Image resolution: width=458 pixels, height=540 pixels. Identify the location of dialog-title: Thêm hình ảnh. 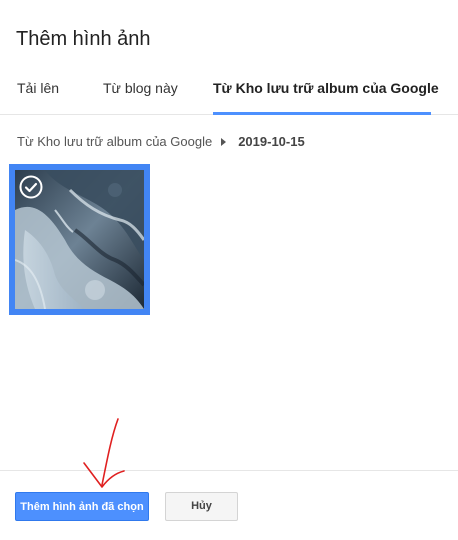
(83, 39).